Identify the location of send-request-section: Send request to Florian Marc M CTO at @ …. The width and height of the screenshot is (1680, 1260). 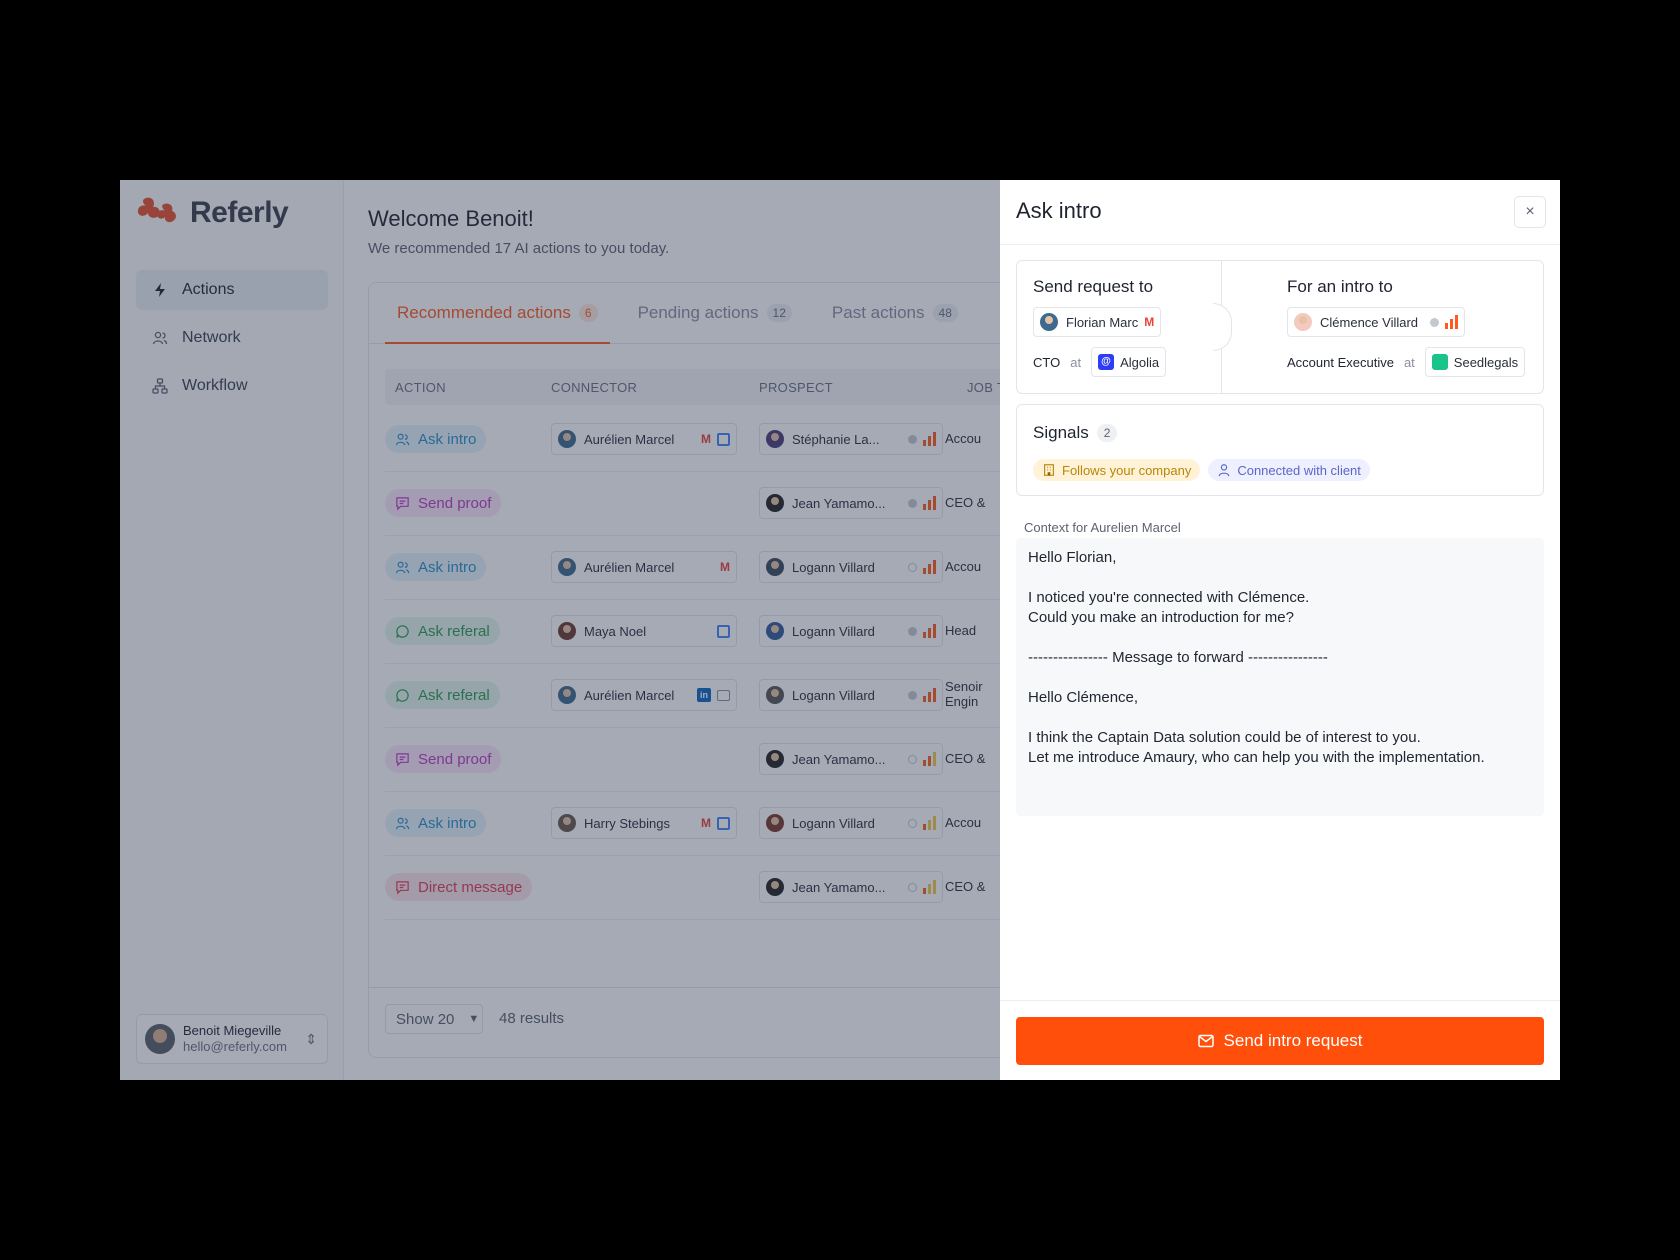
(1100, 327).